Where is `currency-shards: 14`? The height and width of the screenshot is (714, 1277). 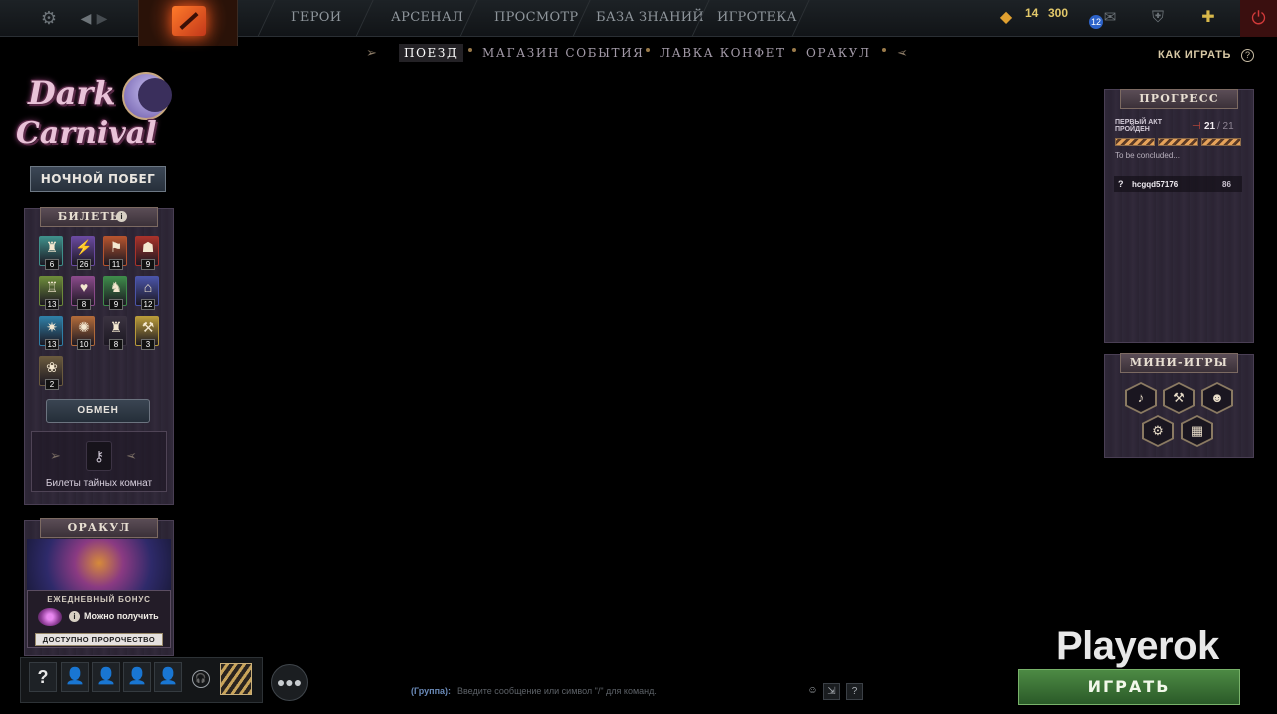
currency-shards: 14 is located at coordinates (1032, 13).